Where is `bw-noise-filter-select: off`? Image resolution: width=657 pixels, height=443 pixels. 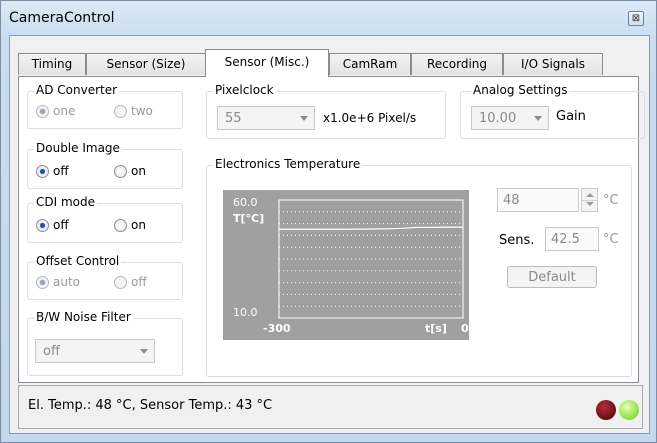 bw-noise-filter-select: off is located at coordinates (95, 351).